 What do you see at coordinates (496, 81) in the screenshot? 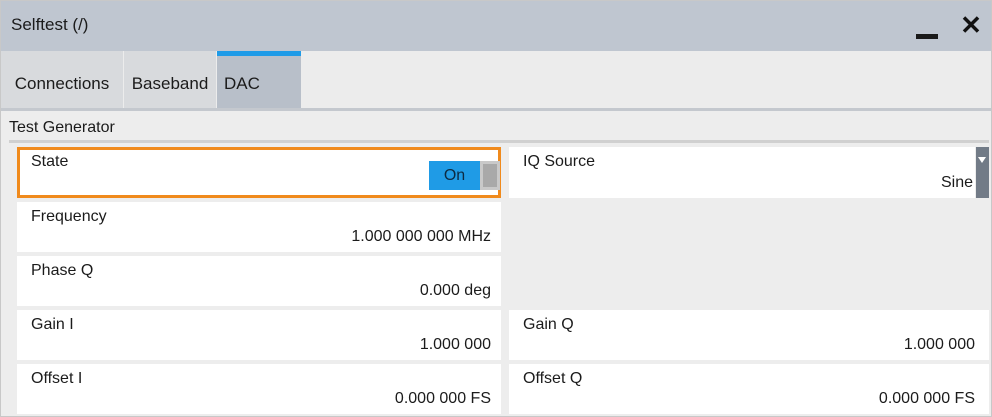
I see `tab-bar: Connections Baseband DAC` at bounding box center [496, 81].